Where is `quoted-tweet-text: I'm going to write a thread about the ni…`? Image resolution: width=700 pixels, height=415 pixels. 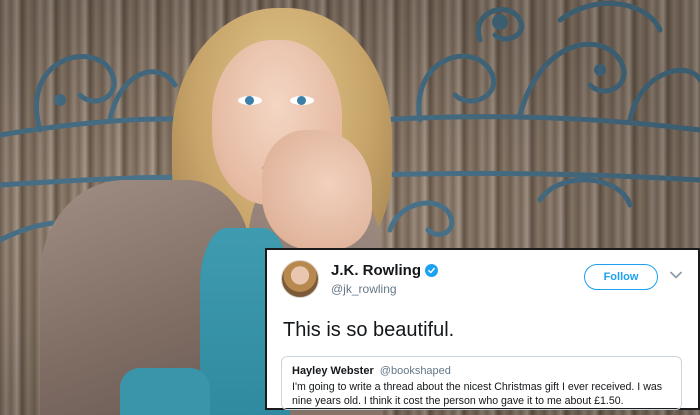
quoted-tweet-text: I'm going to write a thread about the ni… is located at coordinates (477, 394).